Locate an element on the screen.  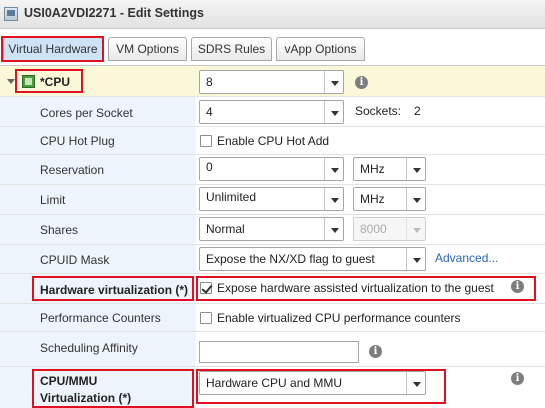
reservation-combobox: 0 is located at coordinates (271, 169).